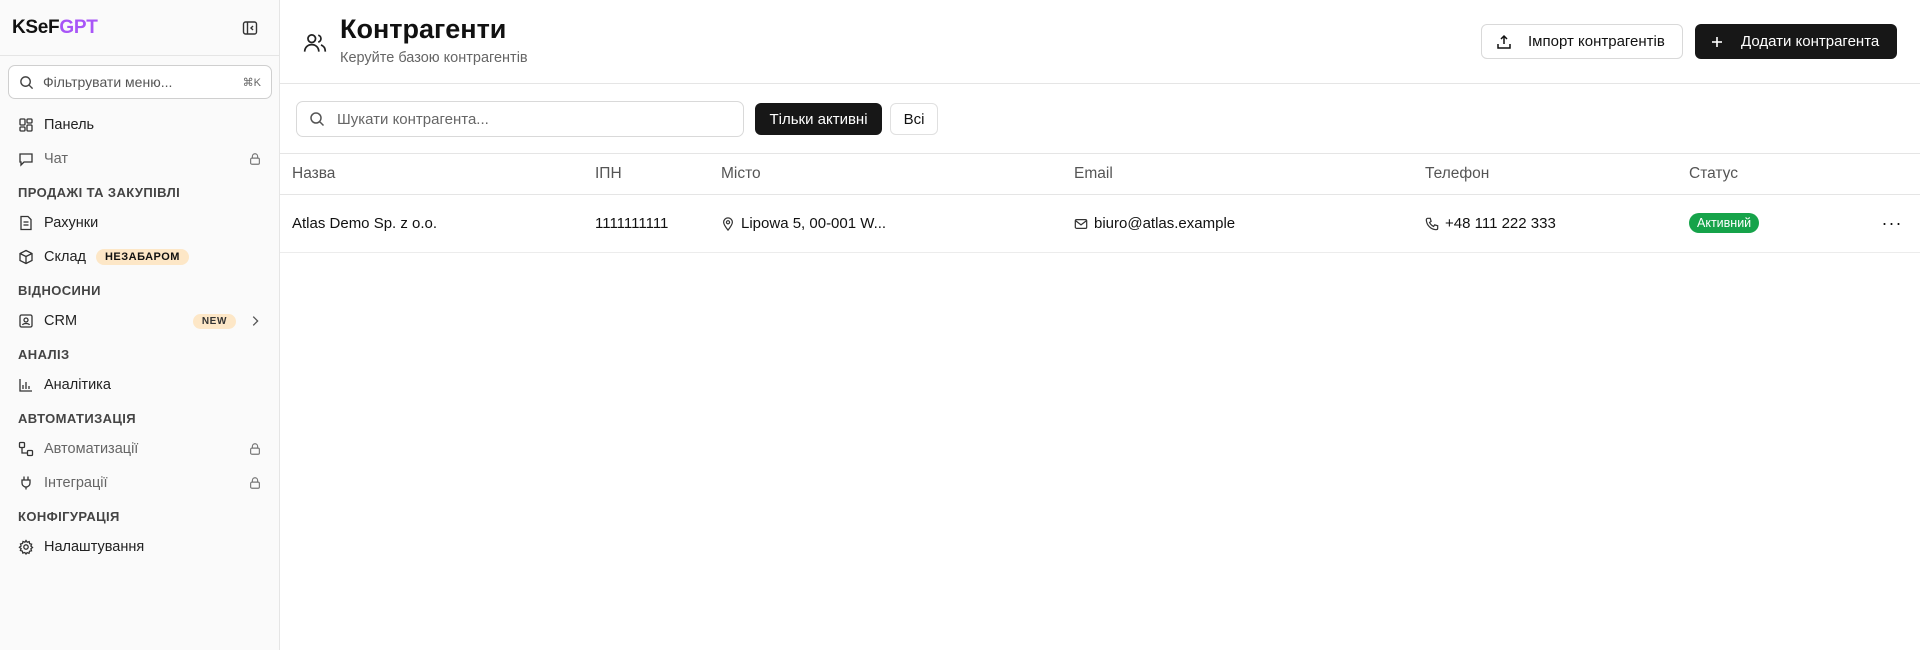 This screenshot has width=1920, height=650. I want to click on sidebar-item-label: Налаштування, so click(94, 547).